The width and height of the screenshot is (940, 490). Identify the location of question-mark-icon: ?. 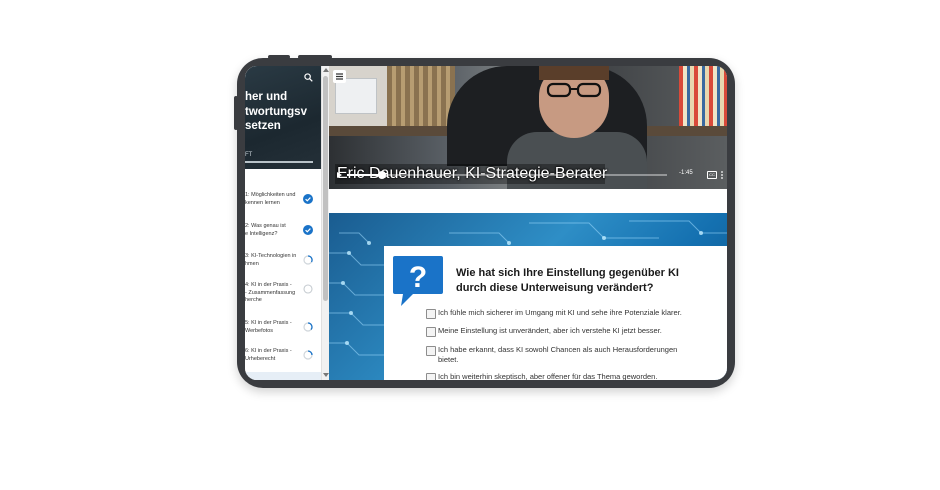
(418, 281).